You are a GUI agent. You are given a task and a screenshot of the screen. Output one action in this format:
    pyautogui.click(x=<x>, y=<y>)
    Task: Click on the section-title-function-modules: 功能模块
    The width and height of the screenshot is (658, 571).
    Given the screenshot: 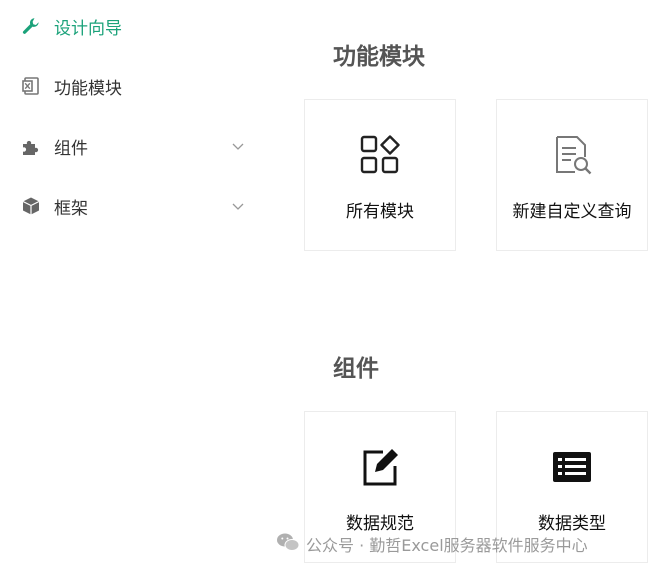 What is the action you would take?
    pyautogui.click(x=379, y=57)
    